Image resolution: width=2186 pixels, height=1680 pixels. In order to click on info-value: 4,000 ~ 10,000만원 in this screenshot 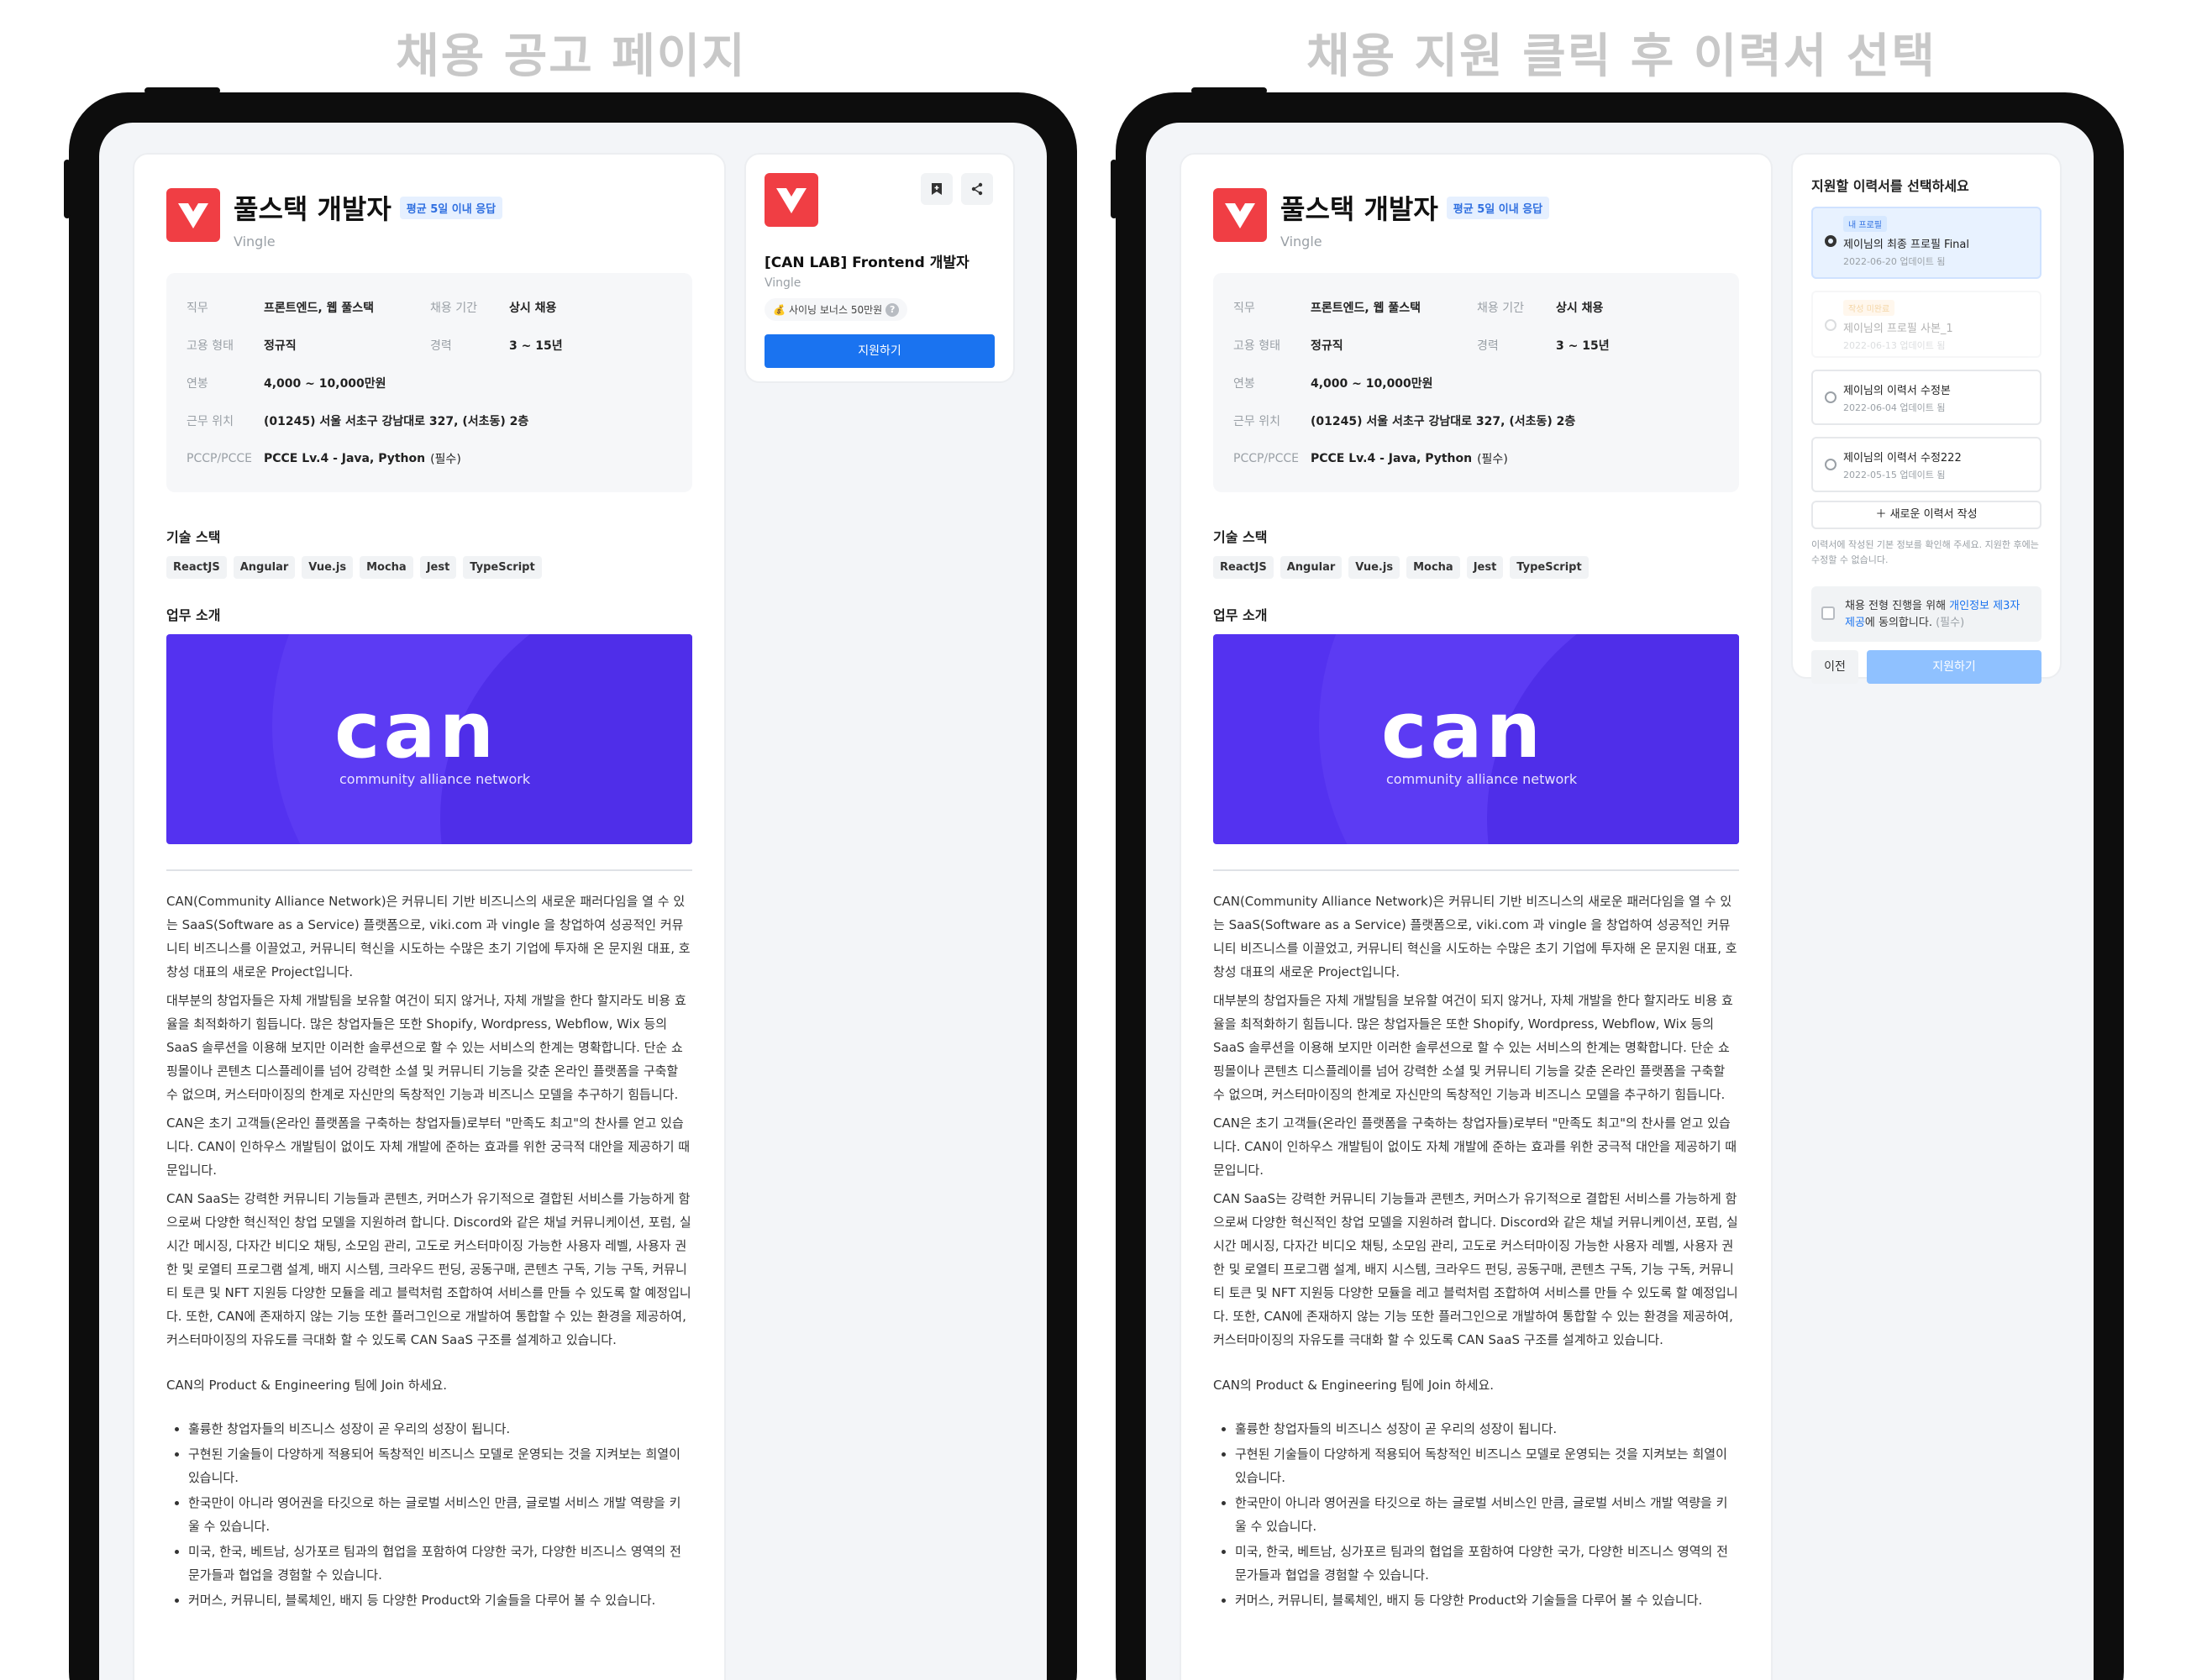, I will do `click(1372, 383)`.